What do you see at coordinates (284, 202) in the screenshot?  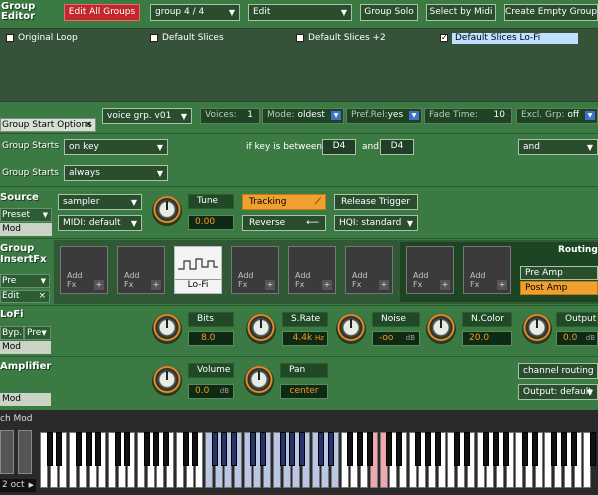 I see `tracking-button: Tracking ⟋` at bounding box center [284, 202].